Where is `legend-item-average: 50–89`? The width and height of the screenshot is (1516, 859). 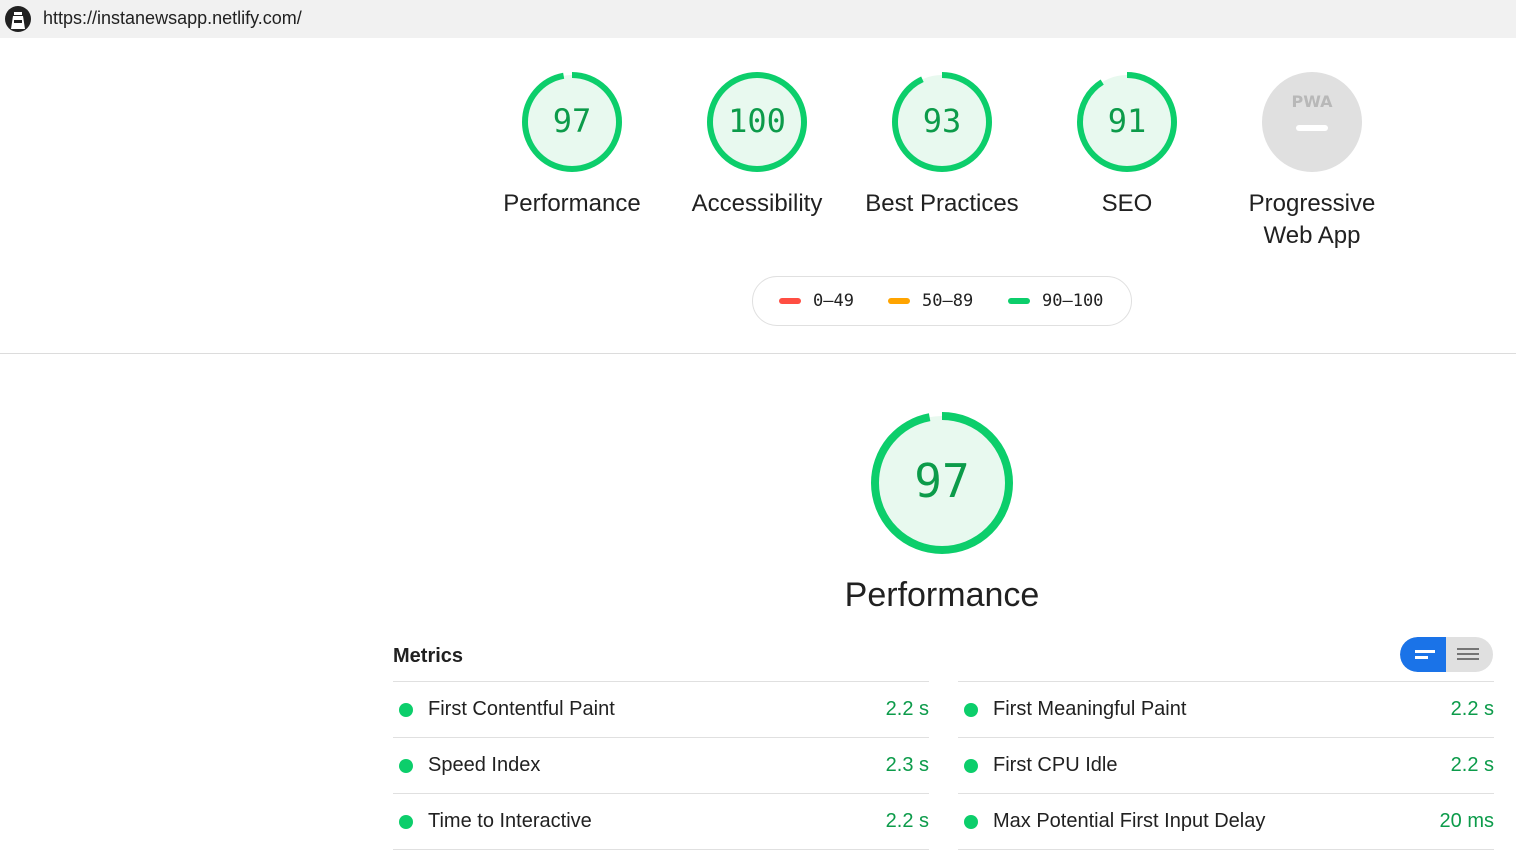
legend-item-average: 50–89 is located at coordinates (930, 301).